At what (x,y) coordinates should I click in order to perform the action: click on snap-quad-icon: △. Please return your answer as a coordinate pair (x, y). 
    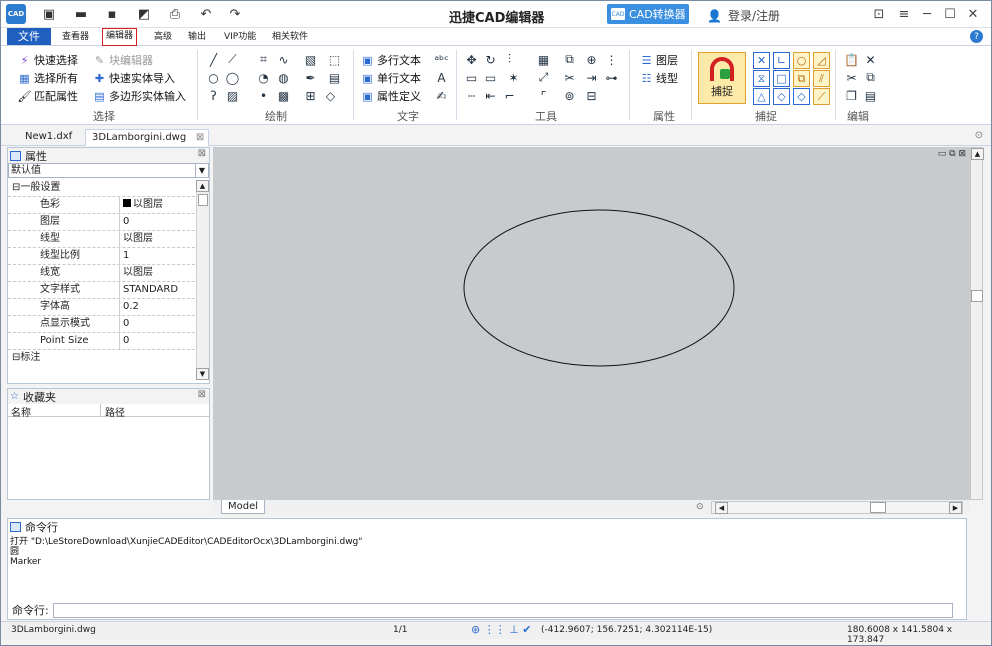
    Looking at the image, I should click on (761, 96).